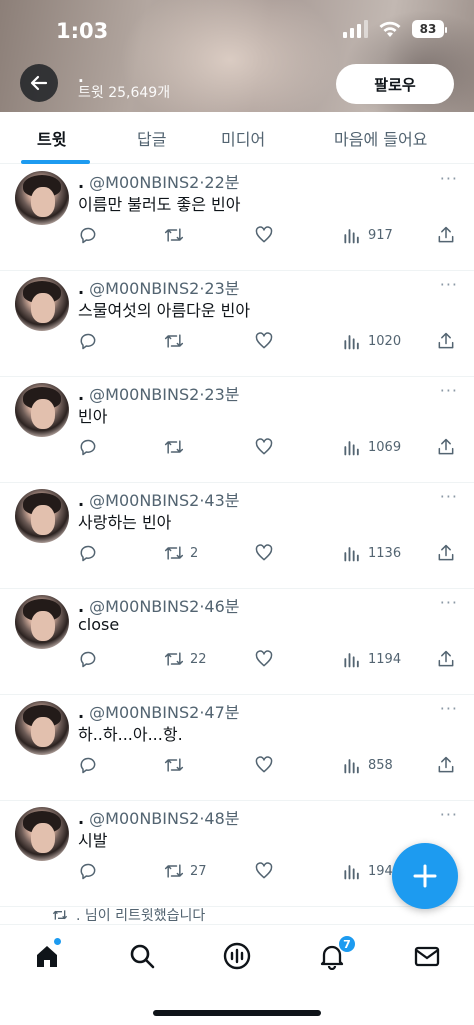 This screenshot has height=1025, width=474. Describe the element at coordinates (185, 871) in the screenshot. I see `retweet-button: 27` at that location.